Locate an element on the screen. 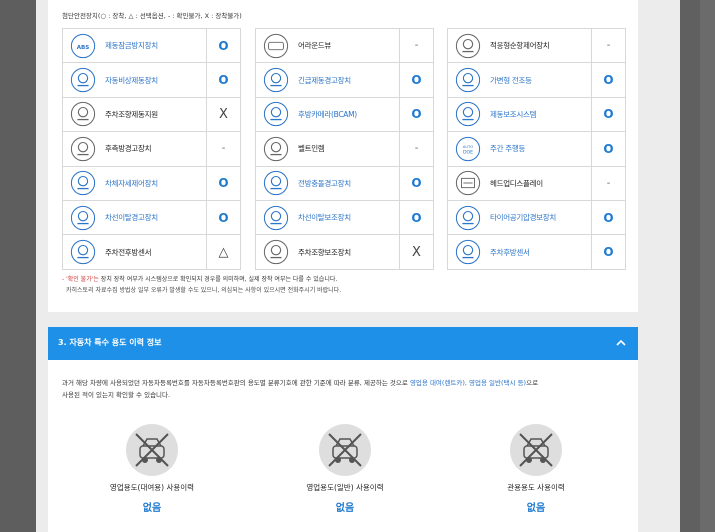 The width and height of the screenshot is (715, 532). safety-device-name: 헤드업디스플레이 is located at coordinates (516, 183).